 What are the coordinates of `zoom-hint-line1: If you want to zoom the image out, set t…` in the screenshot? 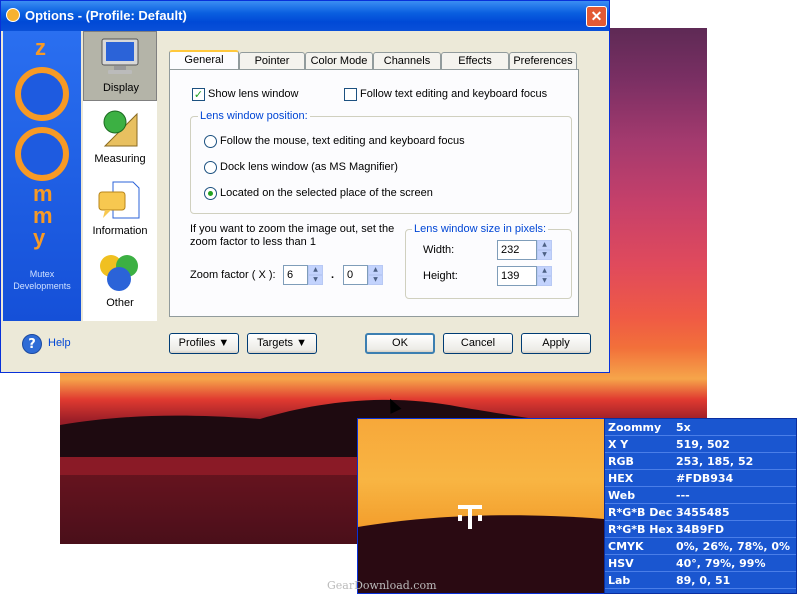 It's located at (292, 229).